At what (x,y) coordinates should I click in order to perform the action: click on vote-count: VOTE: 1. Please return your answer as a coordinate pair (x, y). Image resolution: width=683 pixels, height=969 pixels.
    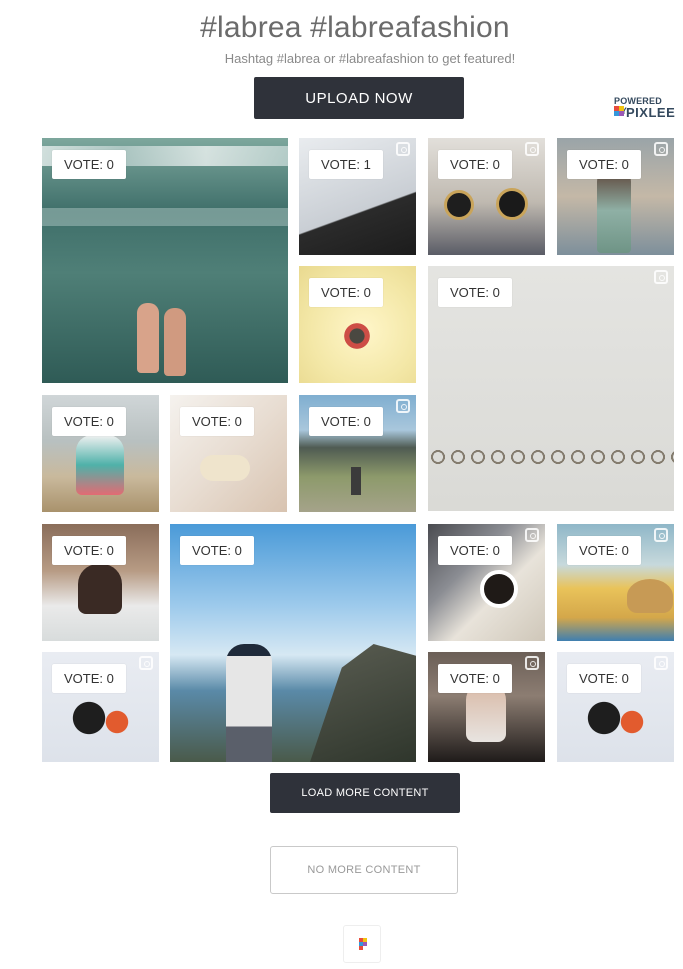
    Looking at the image, I should click on (346, 164).